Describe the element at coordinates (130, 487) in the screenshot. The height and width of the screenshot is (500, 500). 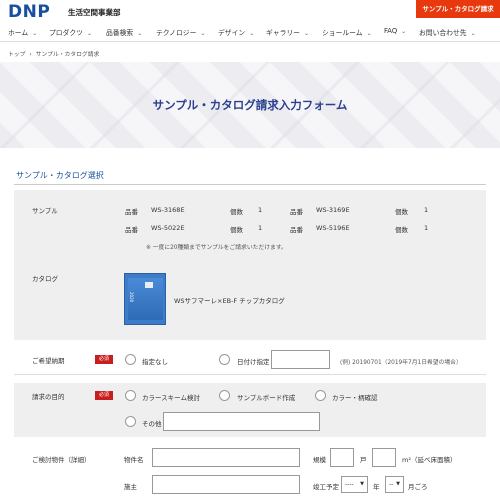
I see `owner-label: 施主` at that location.